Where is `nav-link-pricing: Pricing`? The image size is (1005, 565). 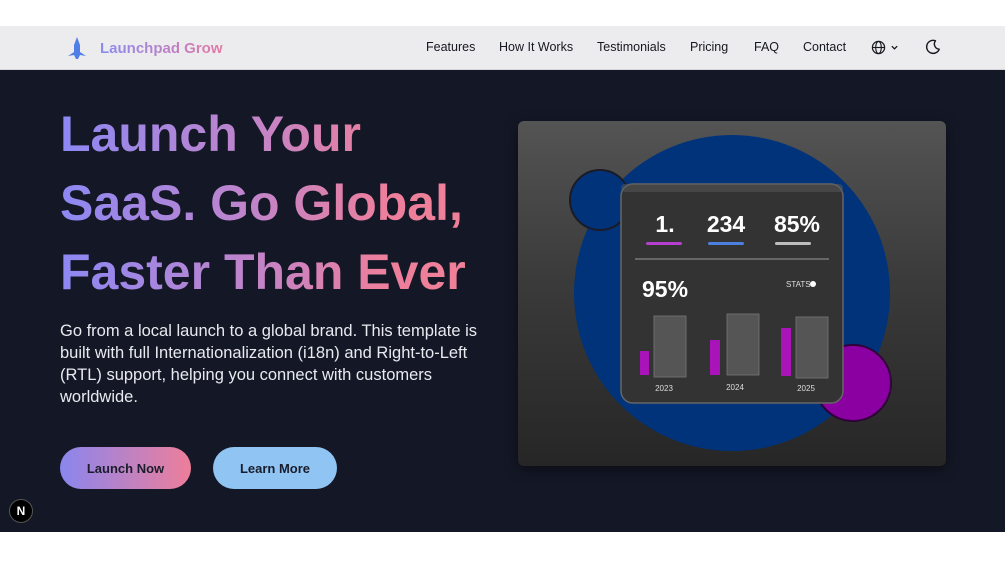
nav-link-pricing: Pricing is located at coordinates (709, 47).